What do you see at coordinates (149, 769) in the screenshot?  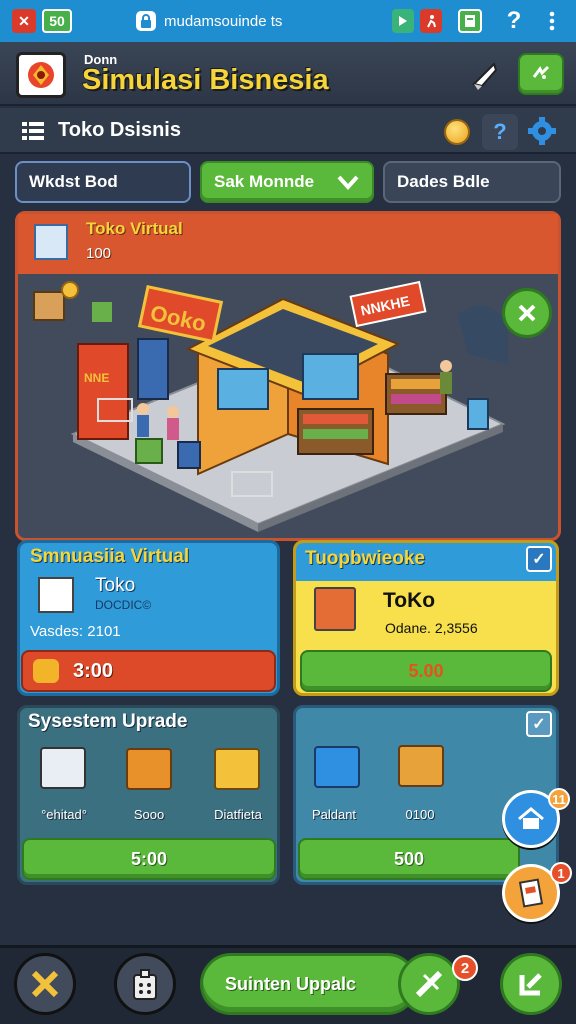 I see `crate-icon` at bounding box center [149, 769].